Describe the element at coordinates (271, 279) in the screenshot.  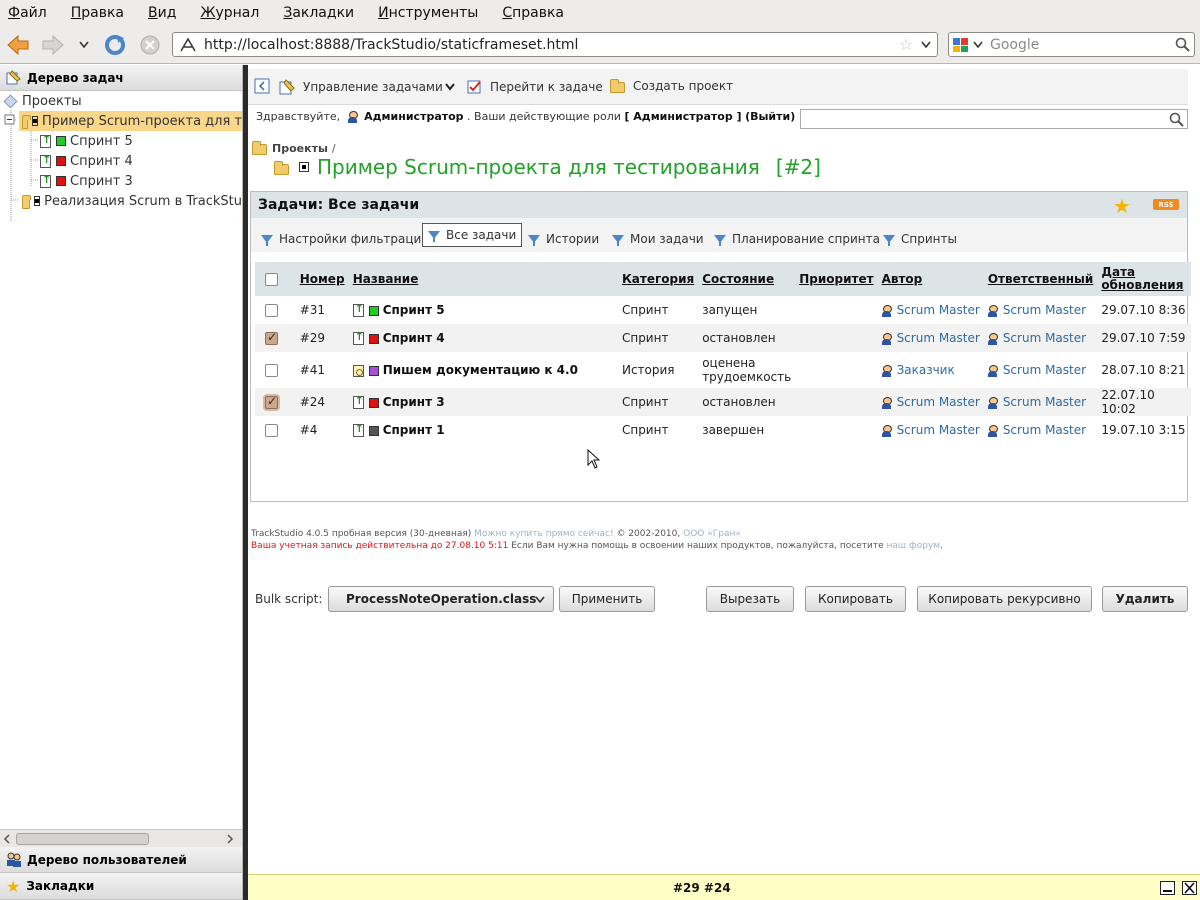
I see `select-all-checkbox` at that location.